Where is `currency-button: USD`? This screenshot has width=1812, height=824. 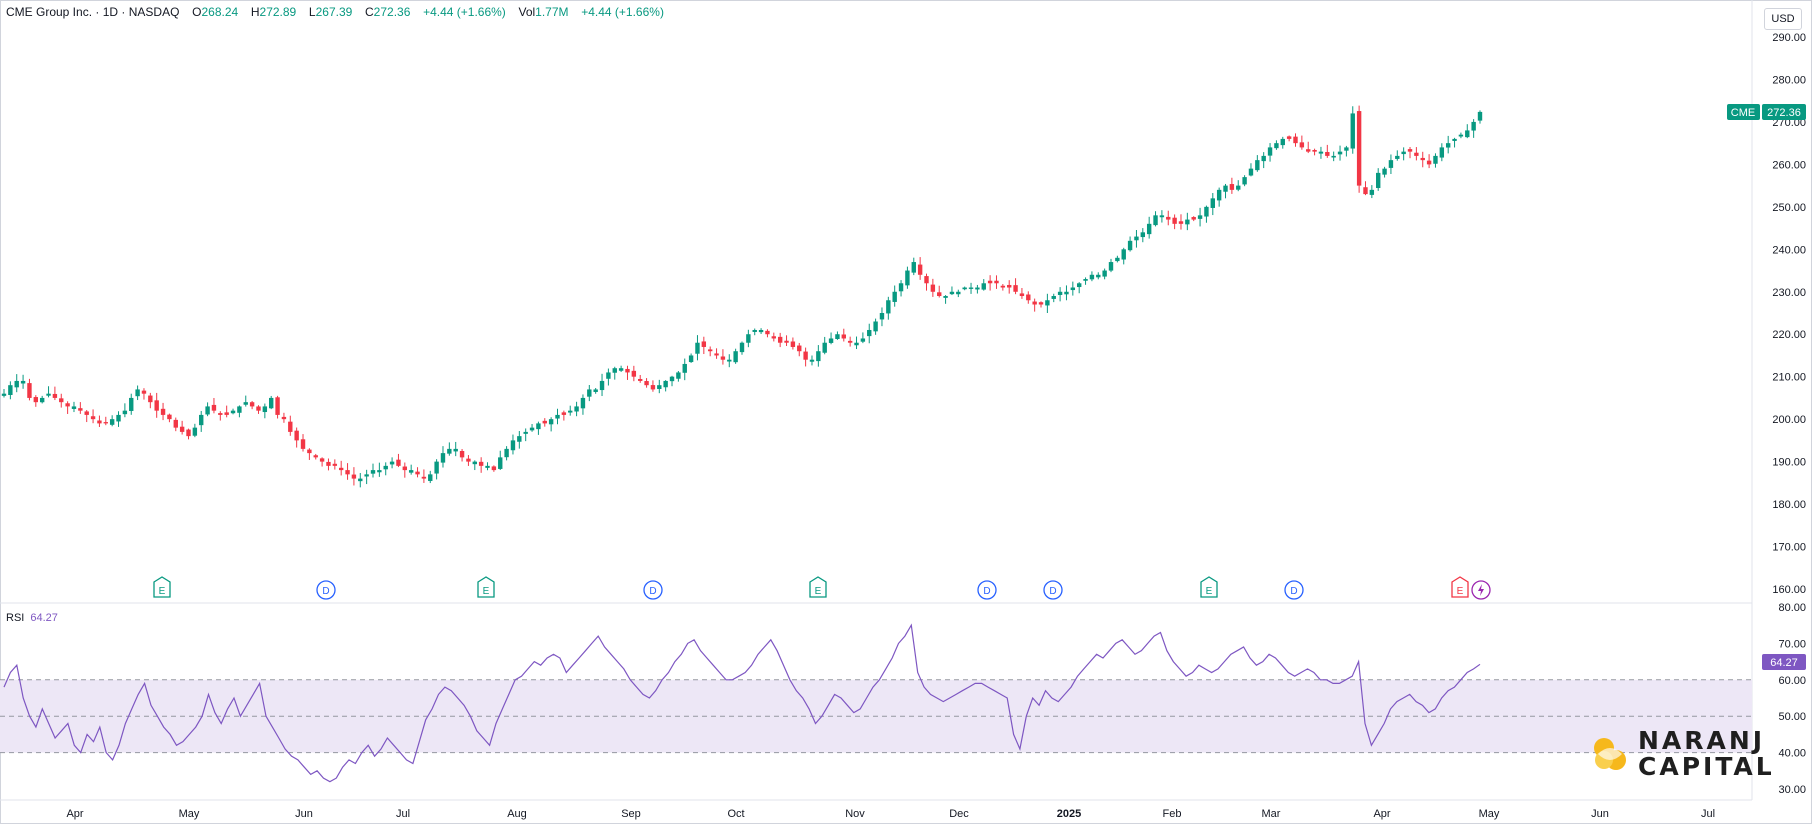
currency-button: USD is located at coordinates (1783, 19).